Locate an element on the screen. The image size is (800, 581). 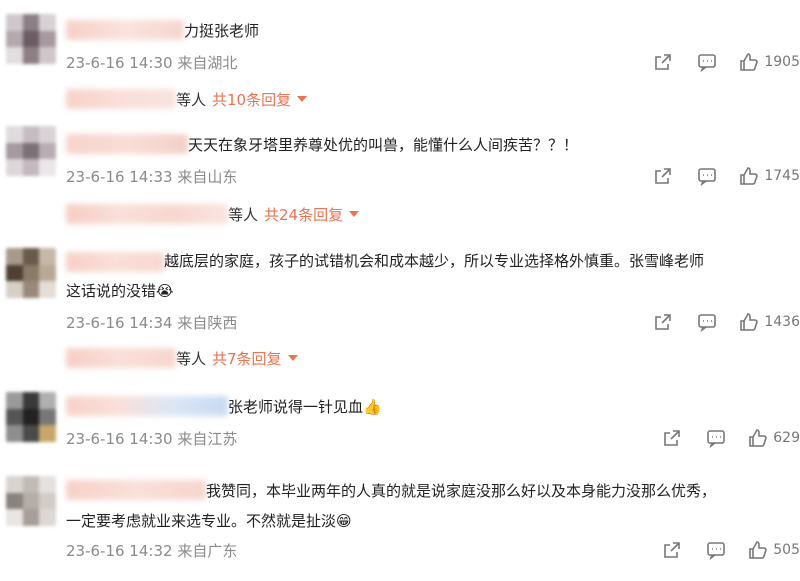
comment-actions: 1436 is located at coordinates (726, 322).